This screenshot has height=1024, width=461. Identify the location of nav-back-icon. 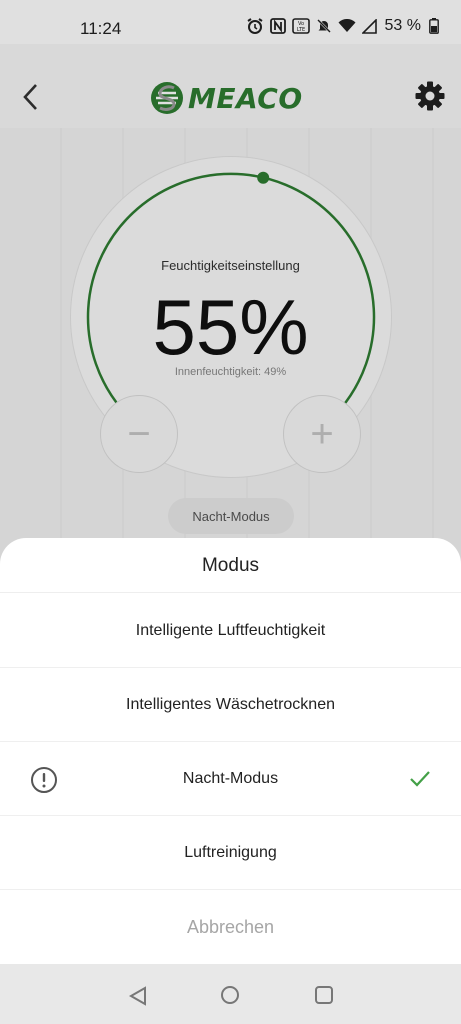
(138, 996).